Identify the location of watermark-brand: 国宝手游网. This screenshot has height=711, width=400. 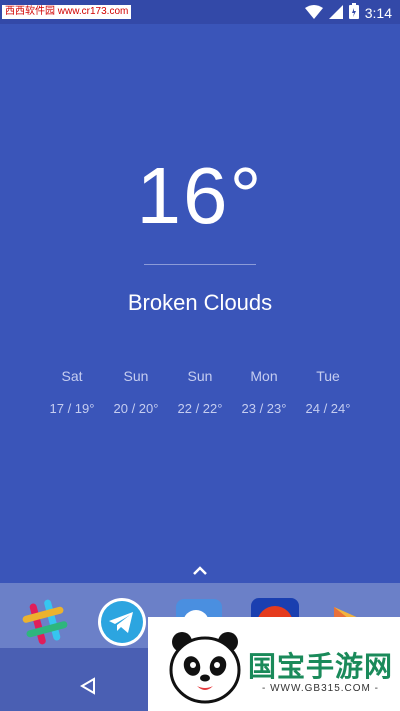
(321, 666).